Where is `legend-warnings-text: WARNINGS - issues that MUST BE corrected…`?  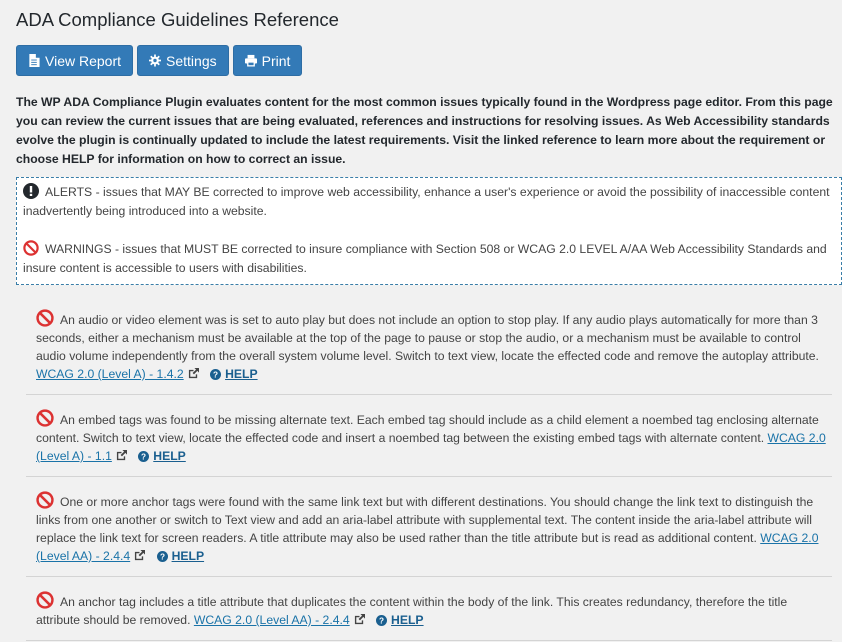 legend-warnings-text: WARNINGS - issues that MUST BE corrected… is located at coordinates (425, 258).